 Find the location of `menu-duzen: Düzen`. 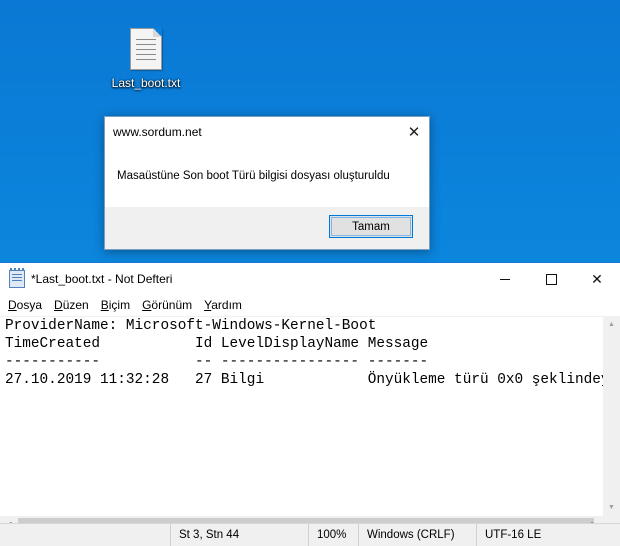

menu-duzen: Düzen is located at coordinates (71, 305).